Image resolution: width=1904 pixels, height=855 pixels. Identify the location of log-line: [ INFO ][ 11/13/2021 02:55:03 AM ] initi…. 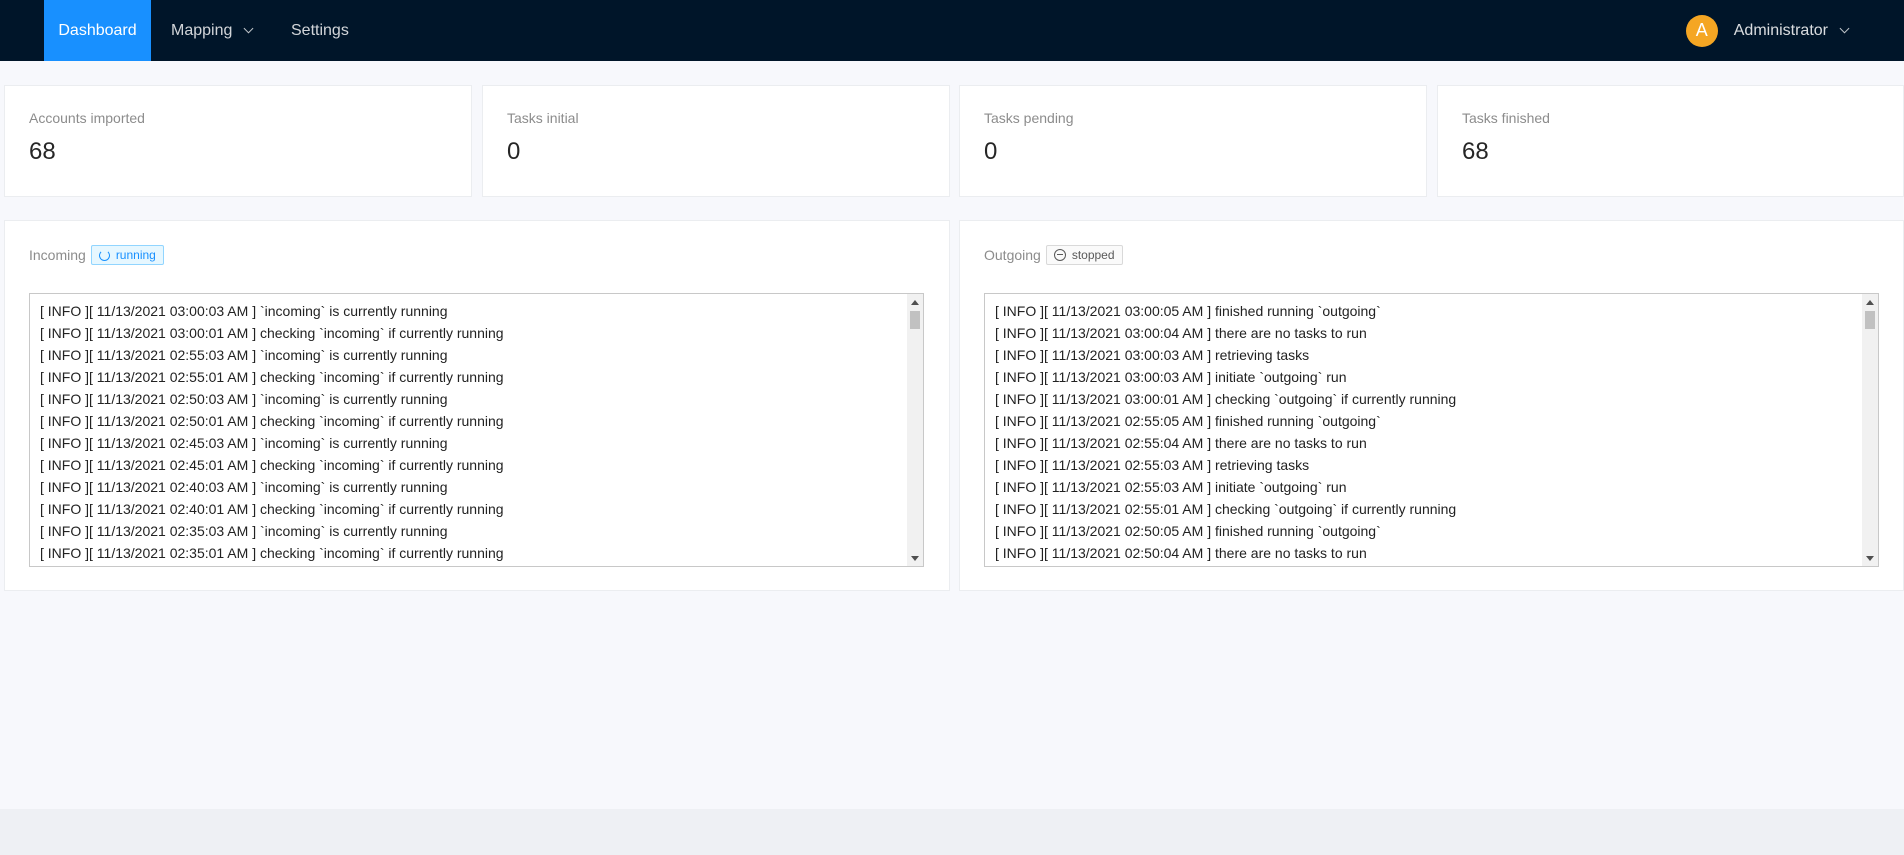
(1171, 487).